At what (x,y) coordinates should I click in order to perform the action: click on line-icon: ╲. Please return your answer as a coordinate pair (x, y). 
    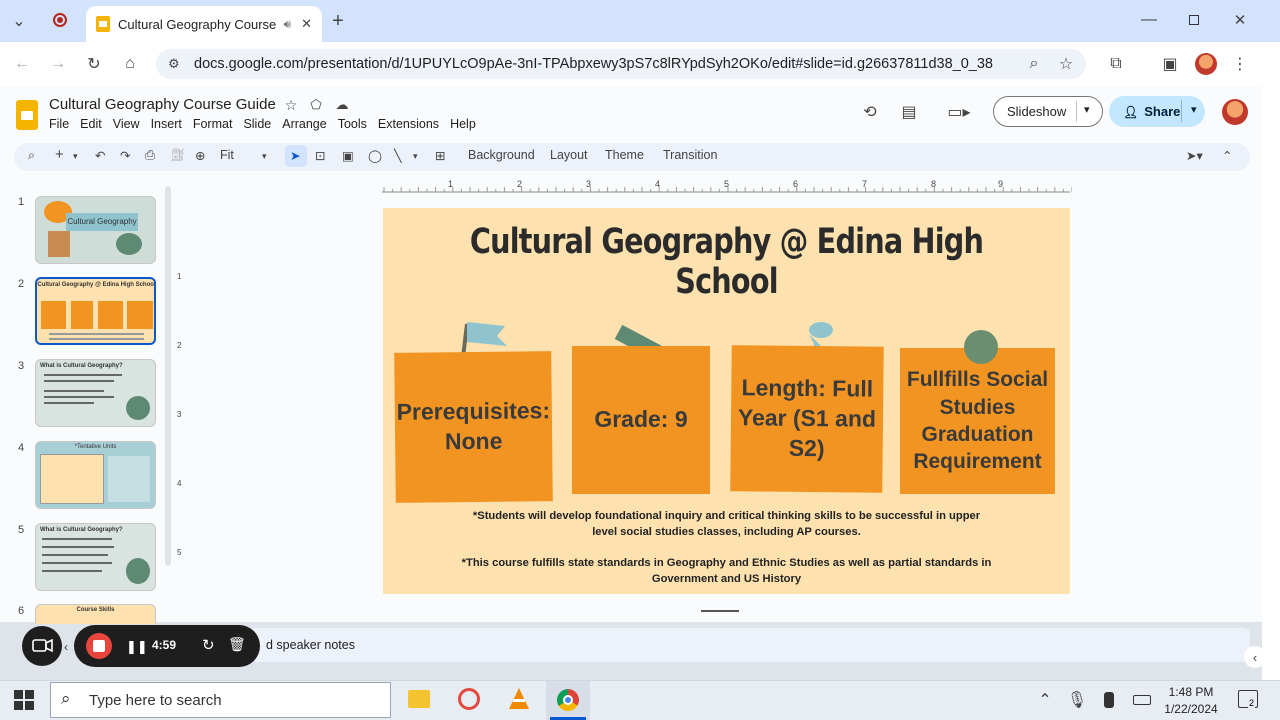
    Looking at the image, I should click on (398, 155).